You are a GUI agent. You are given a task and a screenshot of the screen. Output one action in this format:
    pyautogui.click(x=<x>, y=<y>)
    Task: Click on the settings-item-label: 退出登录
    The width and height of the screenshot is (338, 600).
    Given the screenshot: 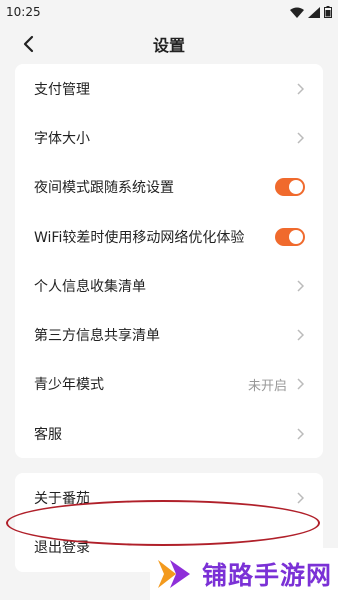 What is the action you would take?
    pyautogui.click(x=62, y=548)
    